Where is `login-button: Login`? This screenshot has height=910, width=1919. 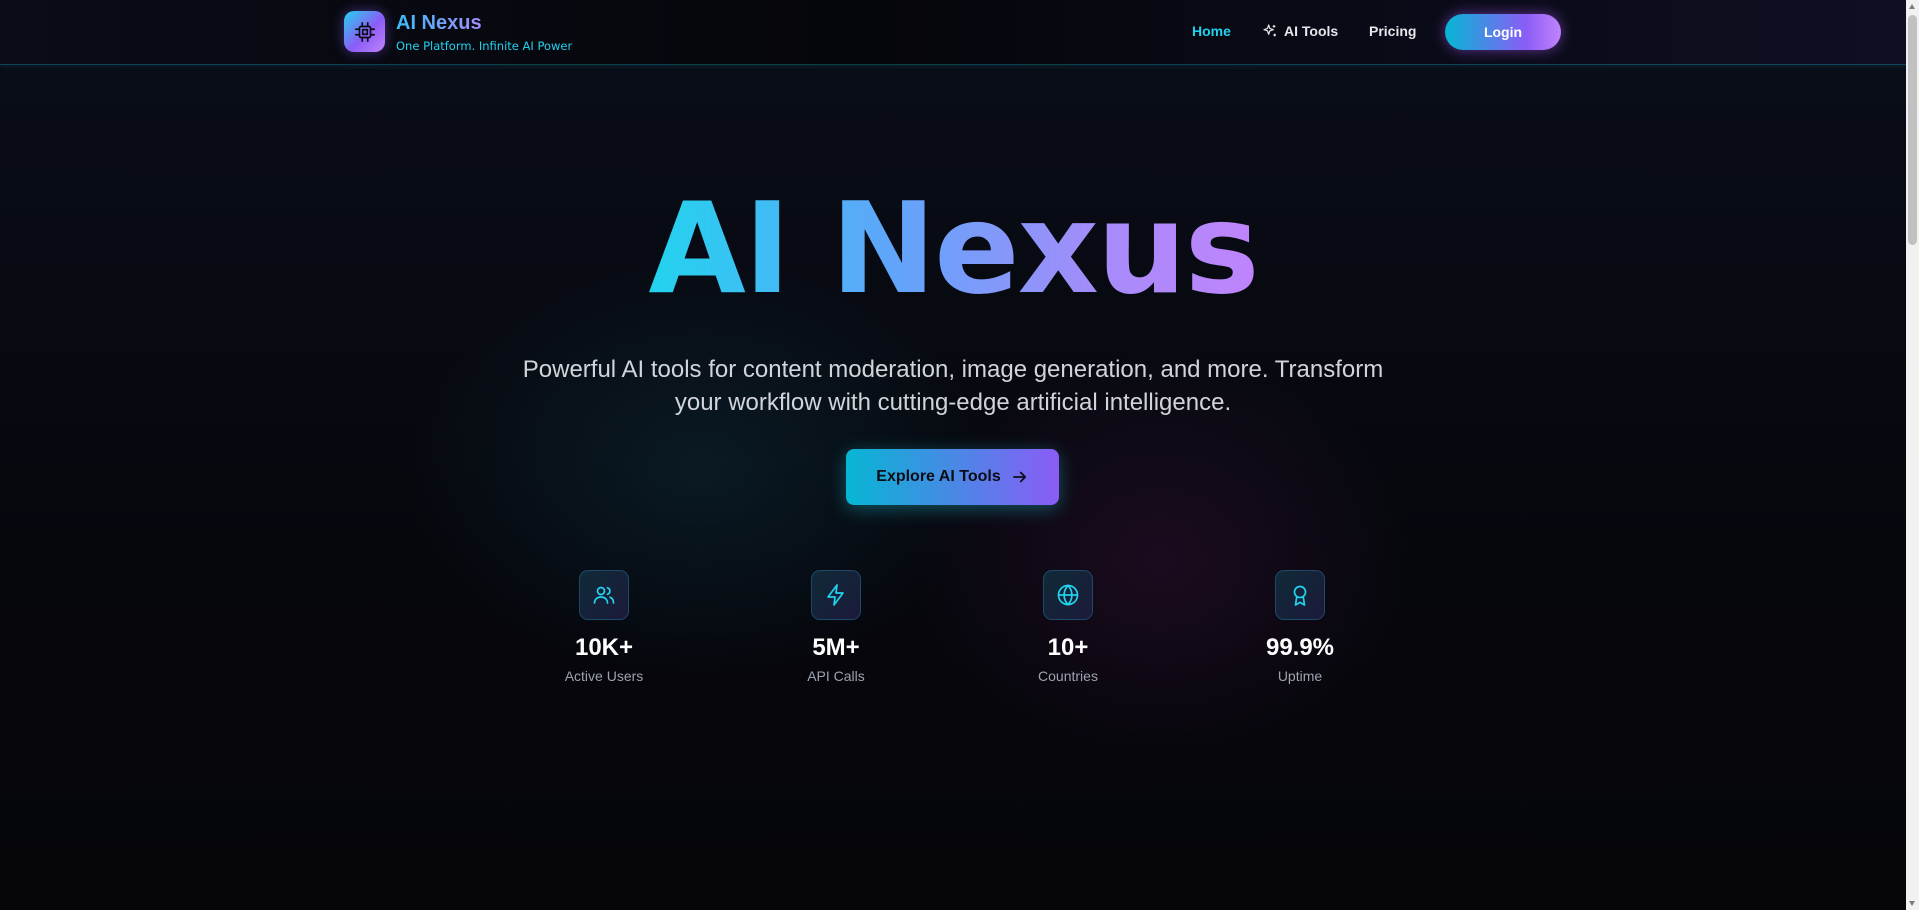
login-button: Login is located at coordinates (1503, 32).